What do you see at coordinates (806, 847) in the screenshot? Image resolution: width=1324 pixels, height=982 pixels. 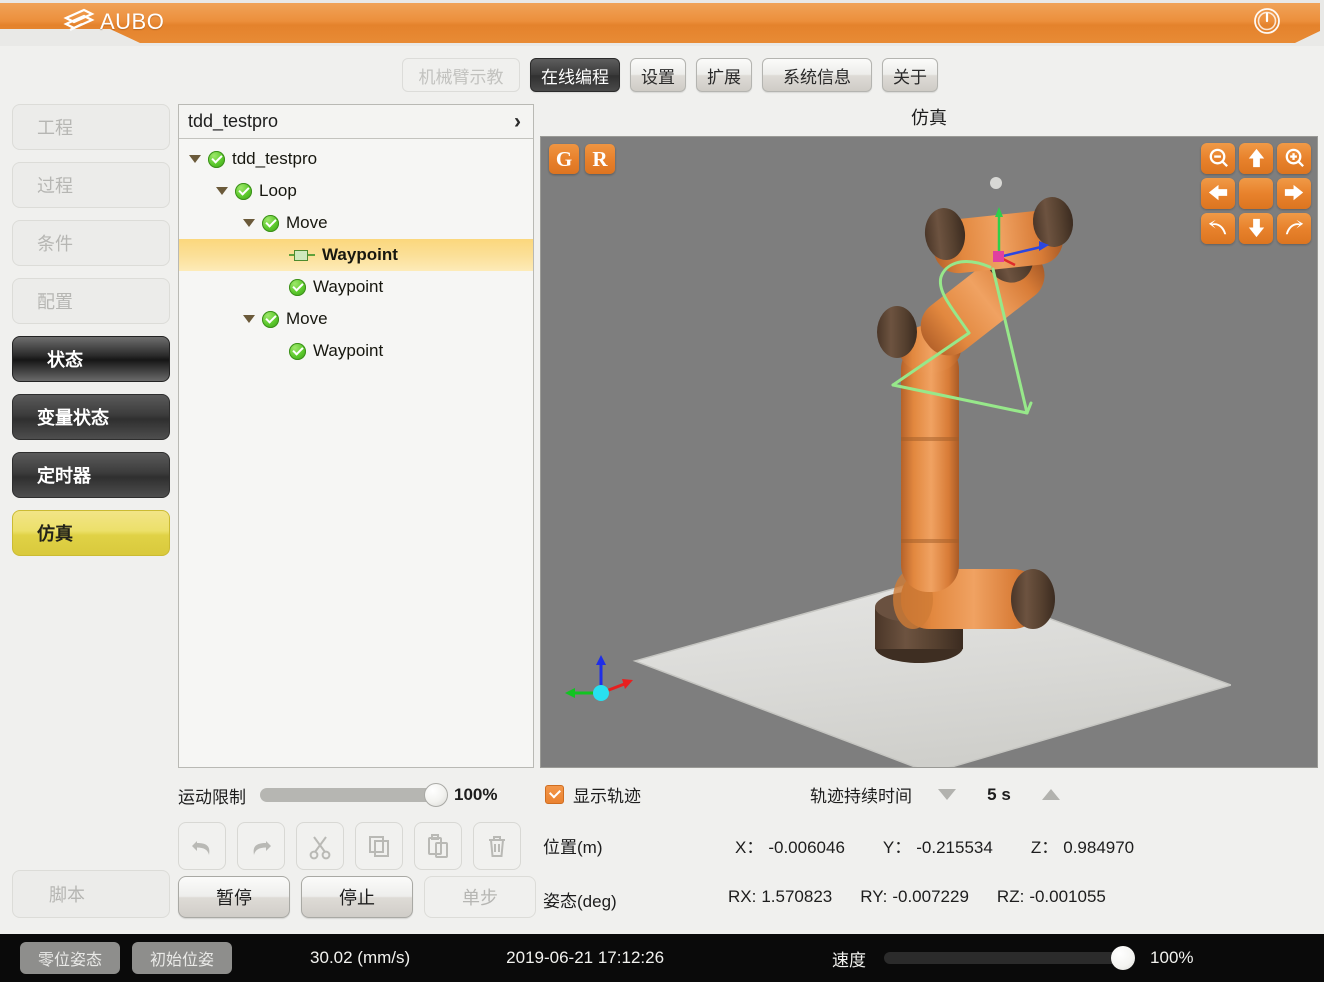 I see `coord-value: -0.006046` at bounding box center [806, 847].